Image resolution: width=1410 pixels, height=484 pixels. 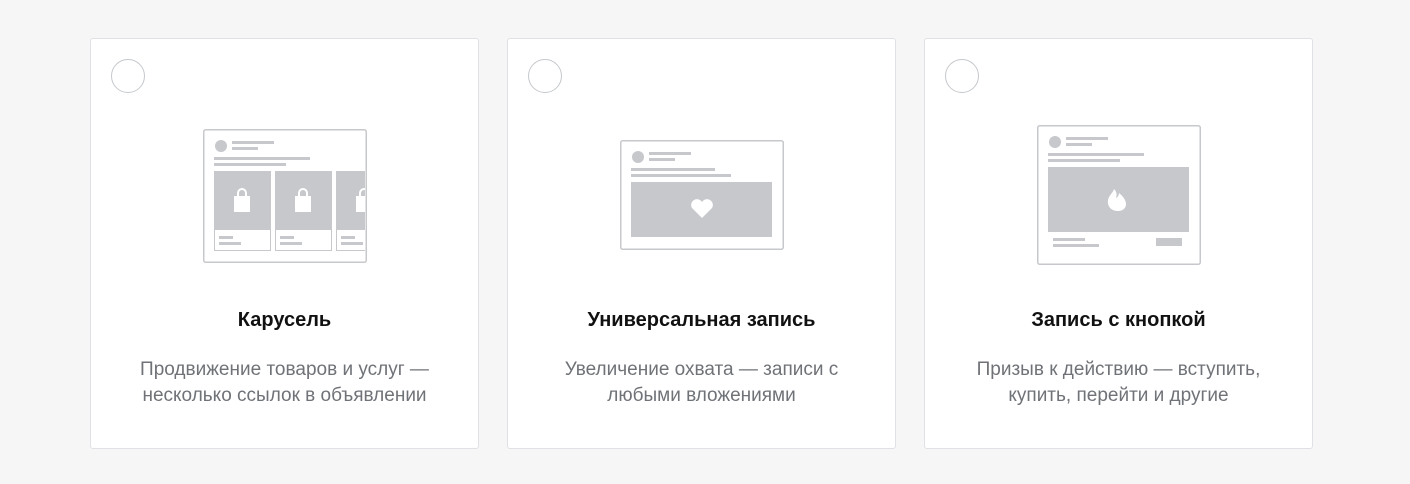 I want to click on universal-post-preview-icon, so click(x=701, y=195).